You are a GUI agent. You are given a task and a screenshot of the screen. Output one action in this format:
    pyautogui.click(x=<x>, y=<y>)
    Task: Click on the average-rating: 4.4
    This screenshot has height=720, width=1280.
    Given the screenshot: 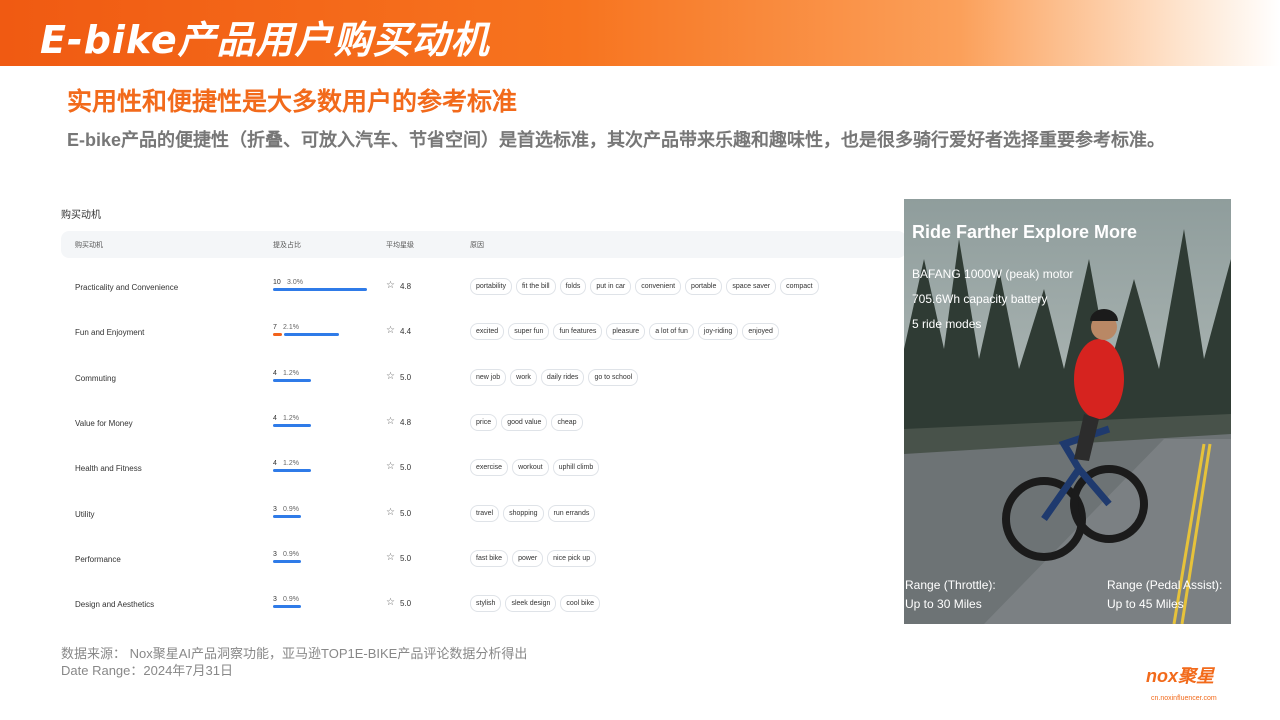 What is the action you would take?
    pyautogui.click(x=406, y=332)
    